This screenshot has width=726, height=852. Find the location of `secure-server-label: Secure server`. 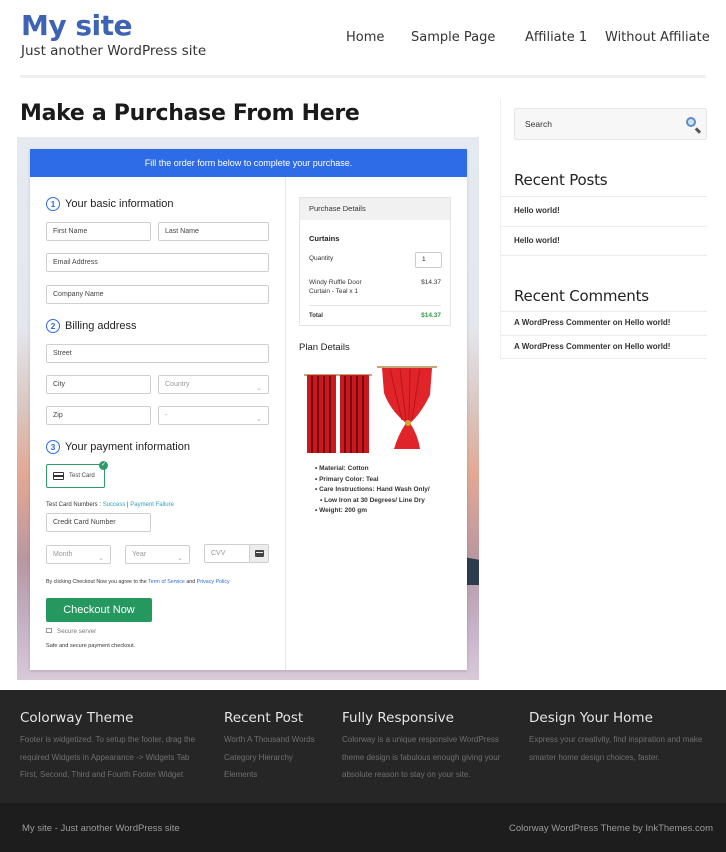

secure-server-label: Secure server is located at coordinates (77, 631).